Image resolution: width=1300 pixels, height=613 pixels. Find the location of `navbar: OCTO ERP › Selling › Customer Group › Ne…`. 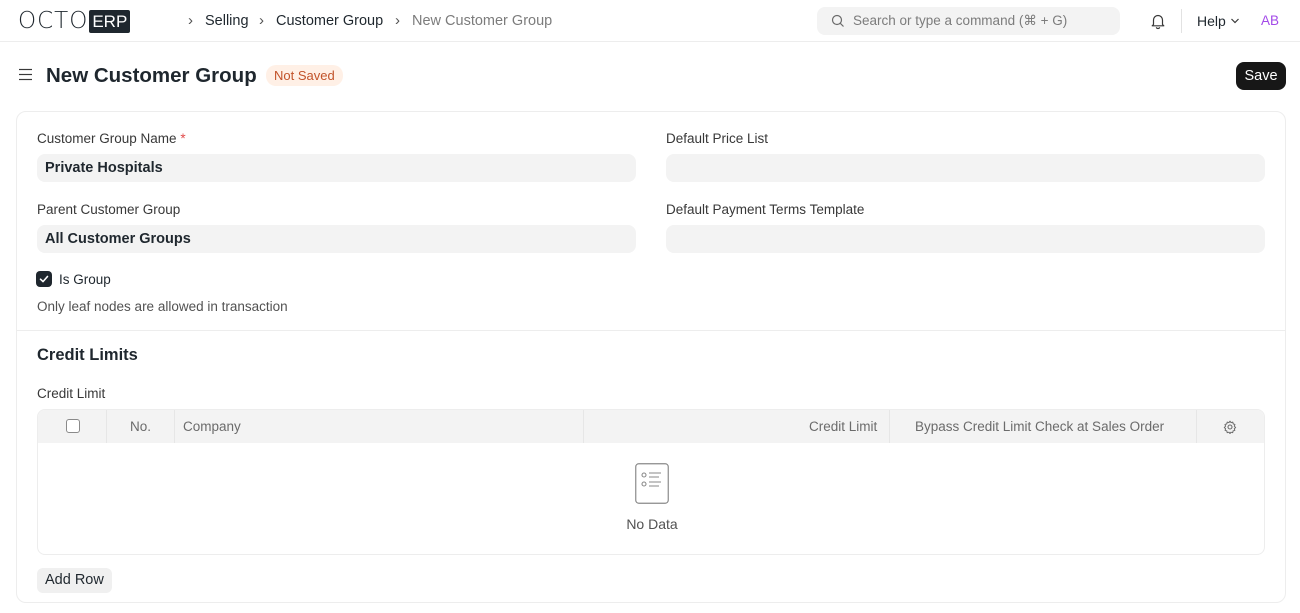

navbar: OCTO ERP › Selling › Customer Group › Ne… is located at coordinates (650, 21).